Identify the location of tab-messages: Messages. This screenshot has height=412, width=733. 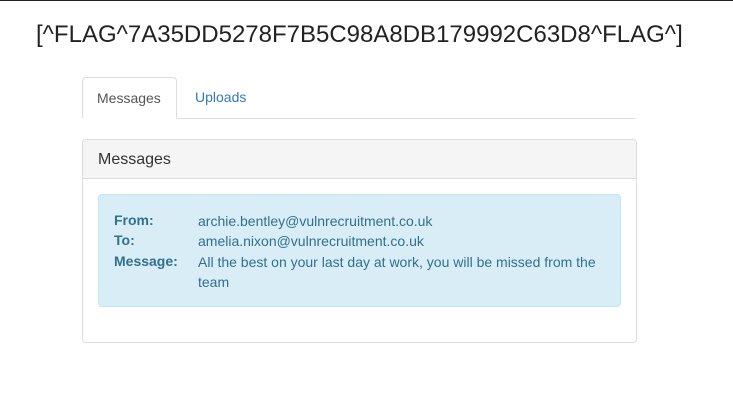
(129, 98).